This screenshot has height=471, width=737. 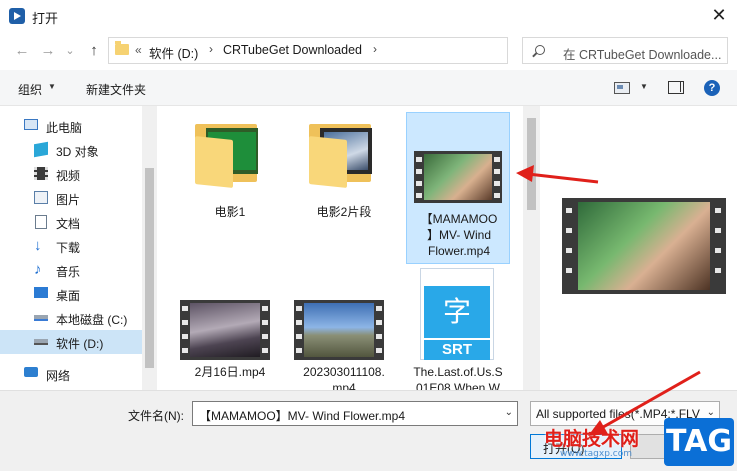 I want to click on preview-pane-icon, so click(x=676, y=87).